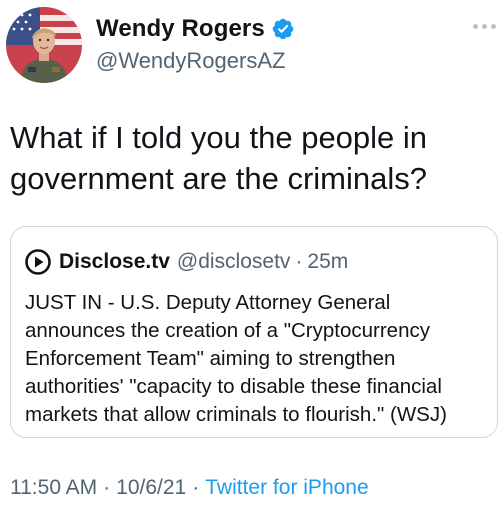 The image size is (500, 517). I want to click on quoted-timestamp: 25m, so click(328, 261).